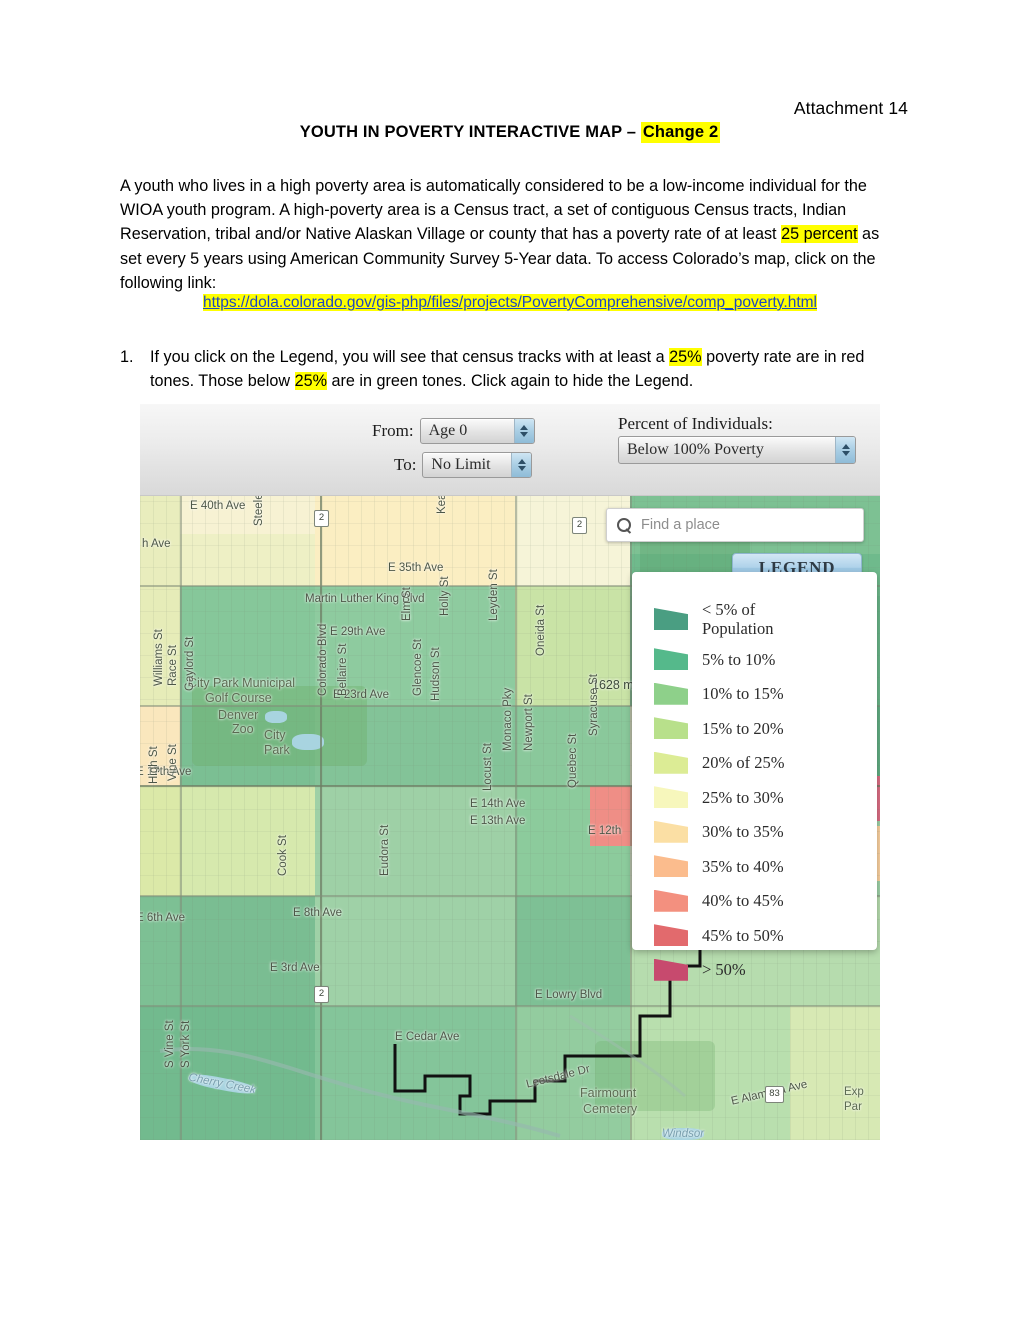 The width and height of the screenshot is (1020, 1320). I want to click on label-e-cedar-ave: E Cedar Ave, so click(427, 1037).